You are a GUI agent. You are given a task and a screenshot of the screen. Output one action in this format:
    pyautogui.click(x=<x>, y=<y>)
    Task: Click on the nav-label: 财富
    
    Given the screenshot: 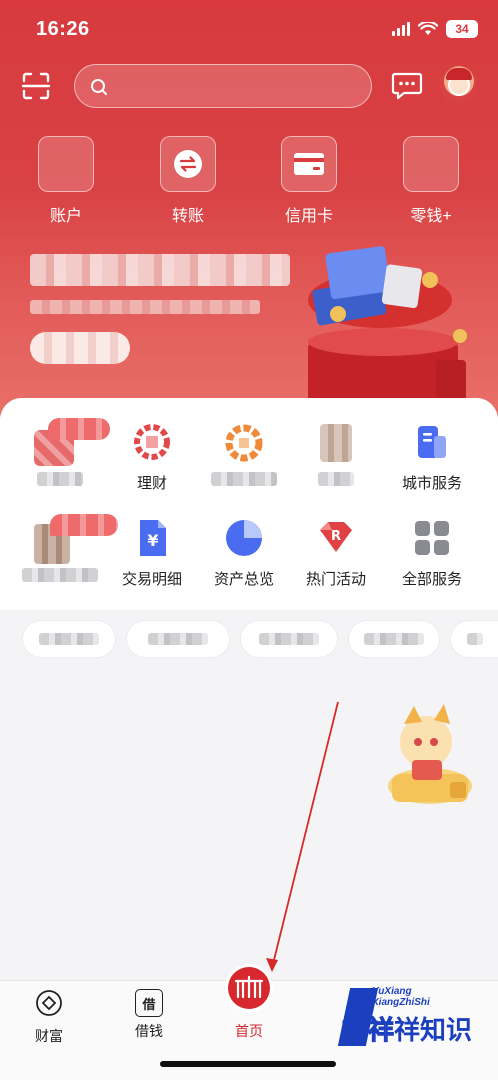 What is the action you would take?
    pyautogui.click(x=49, y=1036)
    